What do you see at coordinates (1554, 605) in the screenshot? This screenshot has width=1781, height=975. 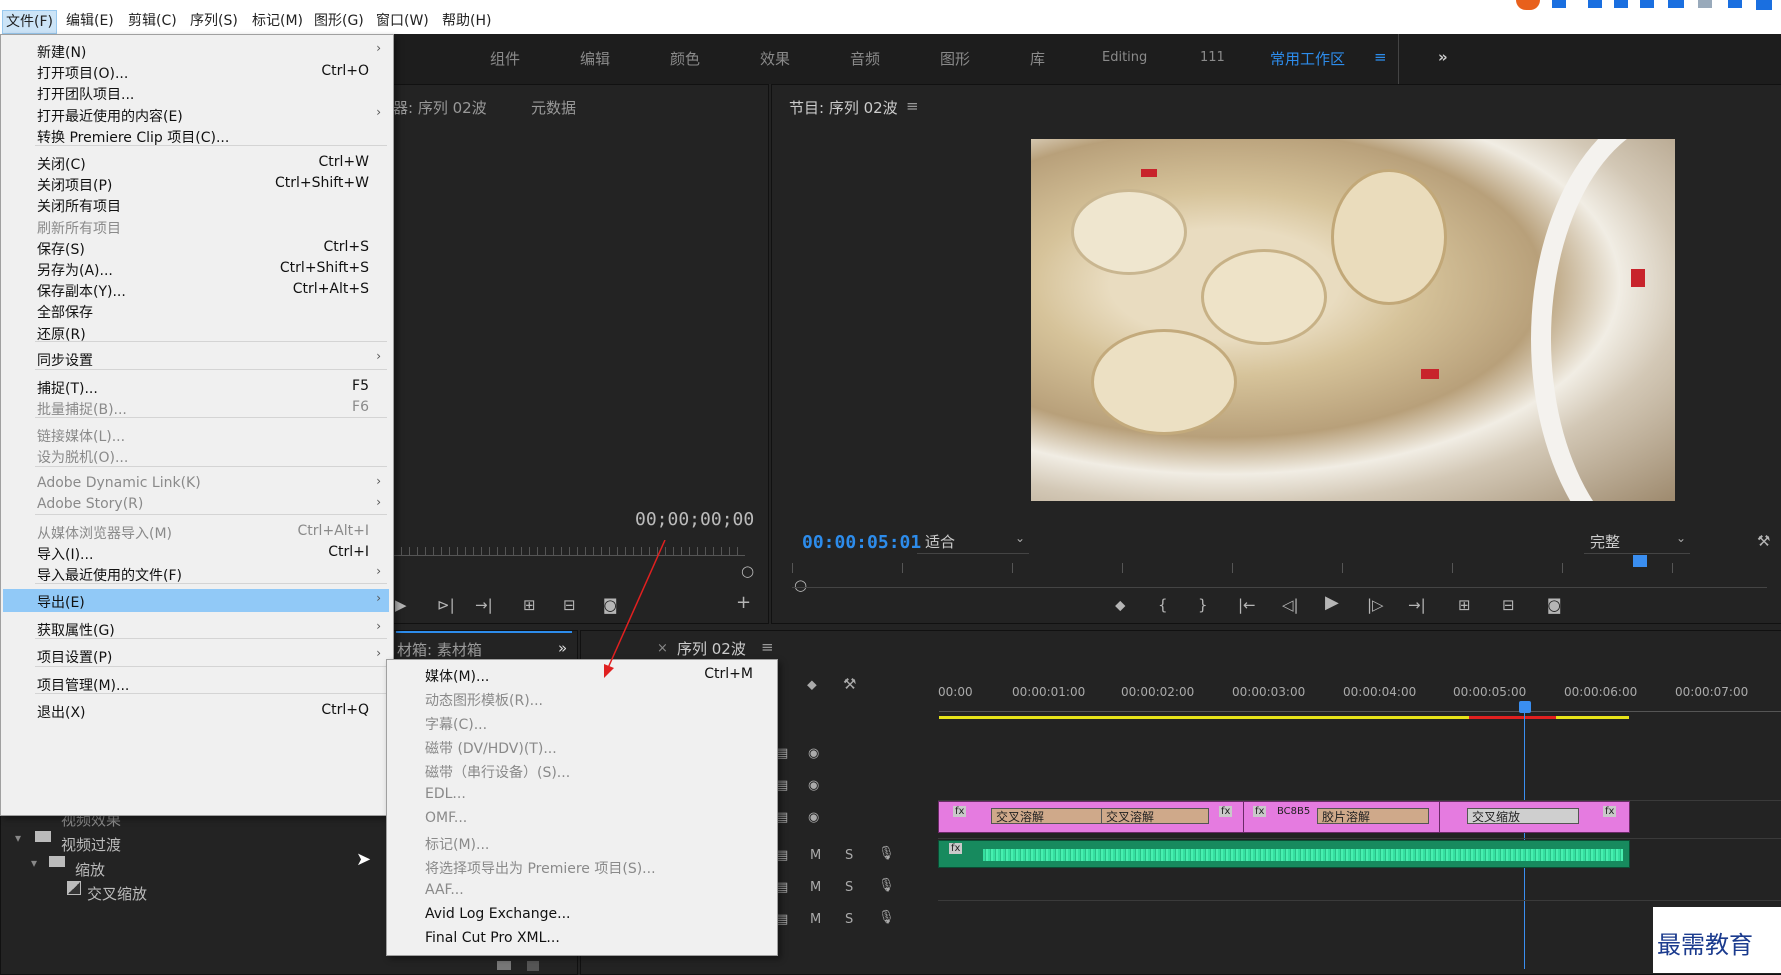 I see `export-frame-camera-icon: ◙` at bounding box center [1554, 605].